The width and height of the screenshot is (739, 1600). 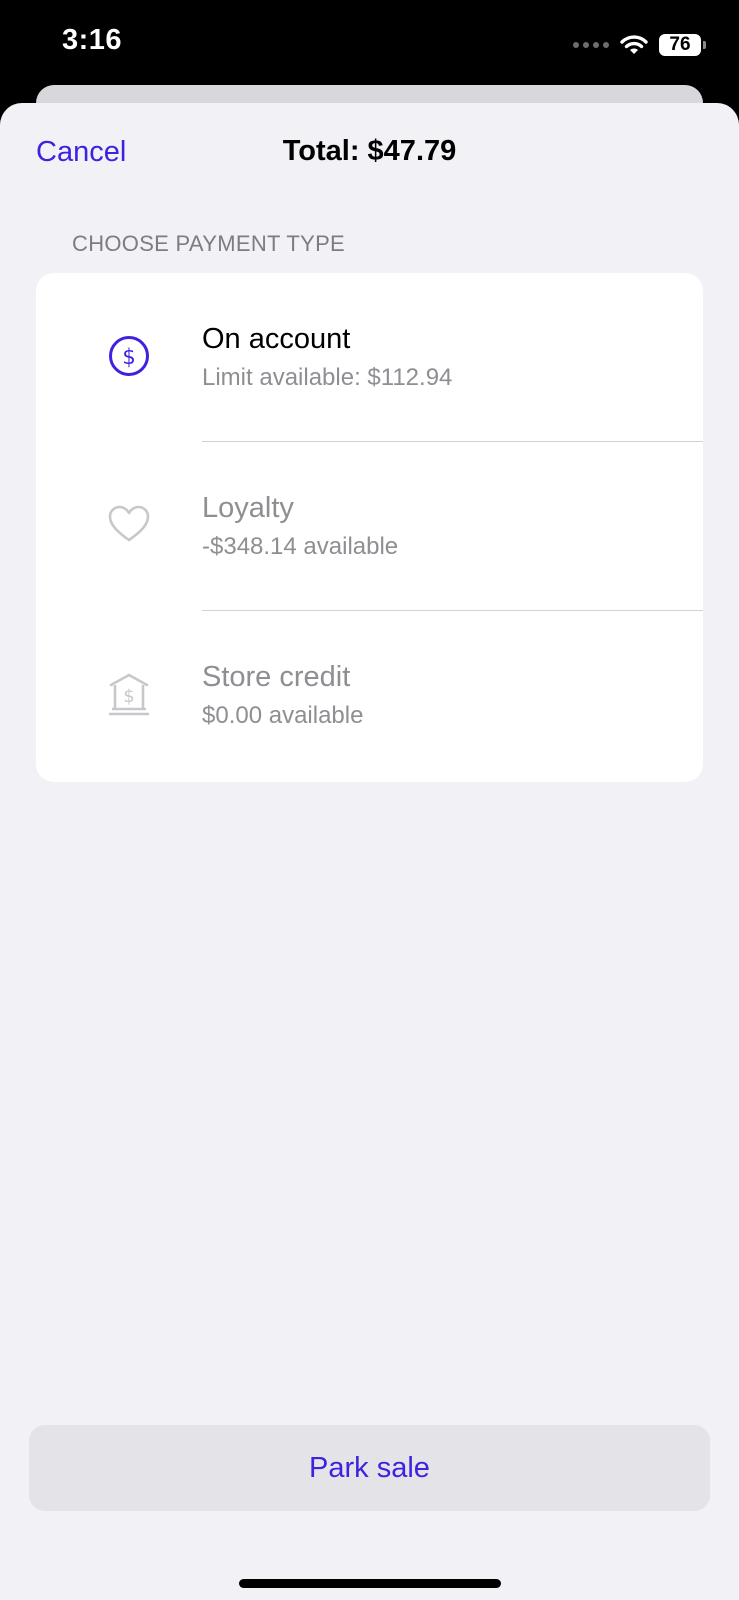 I want to click on status-time: 3:16, so click(x=92, y=40).